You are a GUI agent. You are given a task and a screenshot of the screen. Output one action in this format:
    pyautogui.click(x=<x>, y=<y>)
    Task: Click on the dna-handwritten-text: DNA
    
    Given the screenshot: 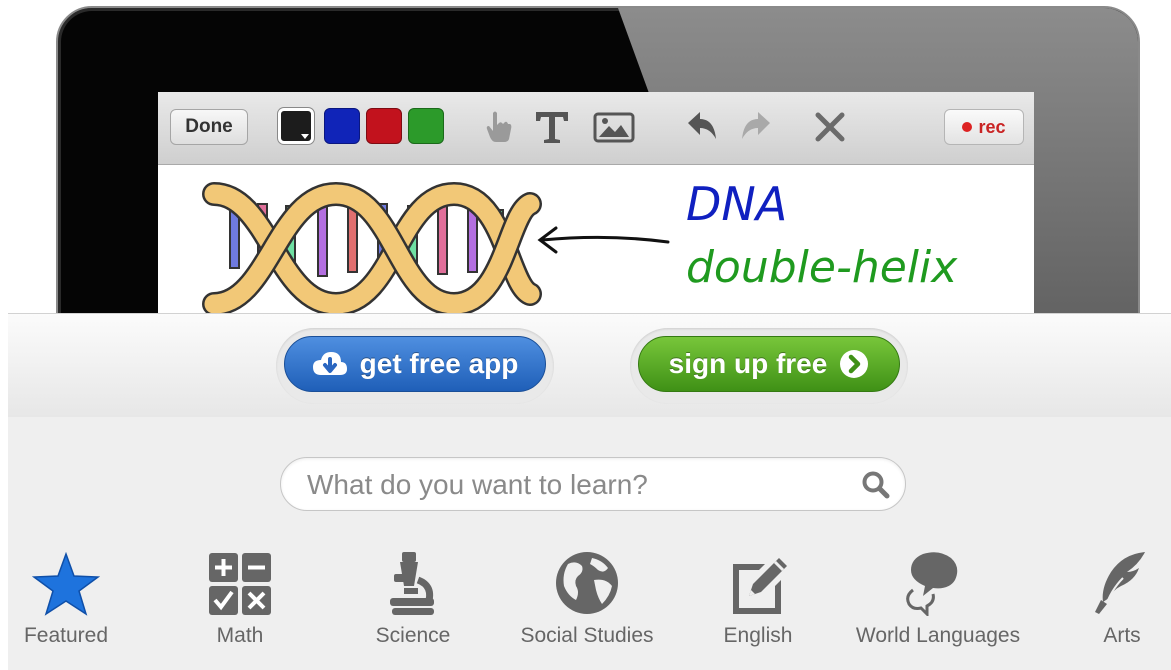 What is the action you would take?
    pyautogui.click(x=736, y=204)
    